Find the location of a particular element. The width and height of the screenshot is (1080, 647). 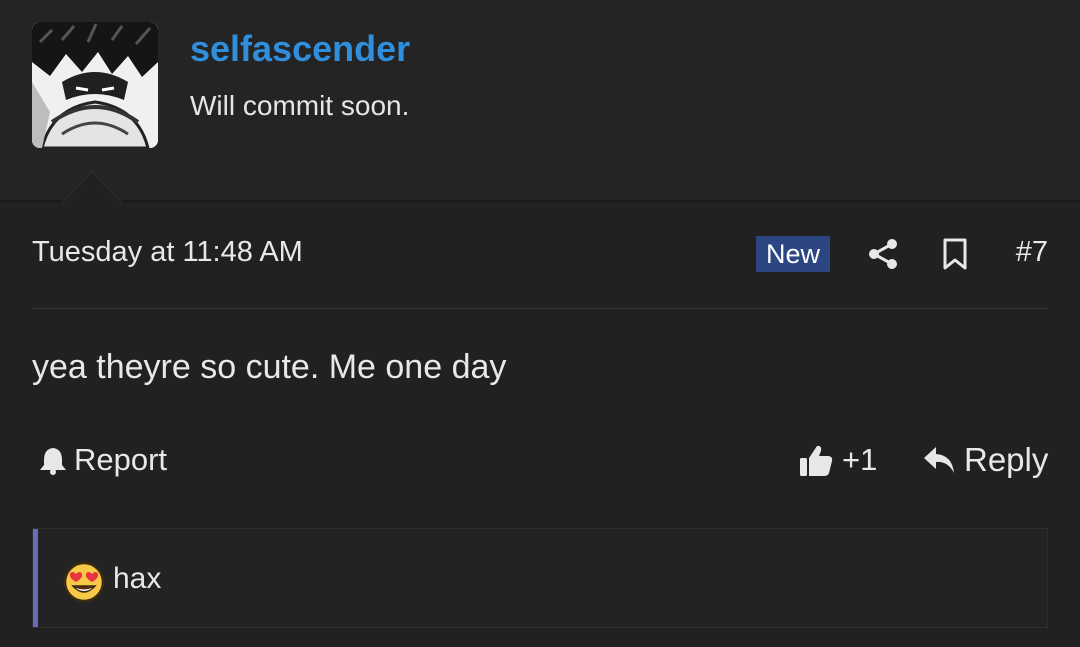

bell-icon is located at coordinates (53, 461).